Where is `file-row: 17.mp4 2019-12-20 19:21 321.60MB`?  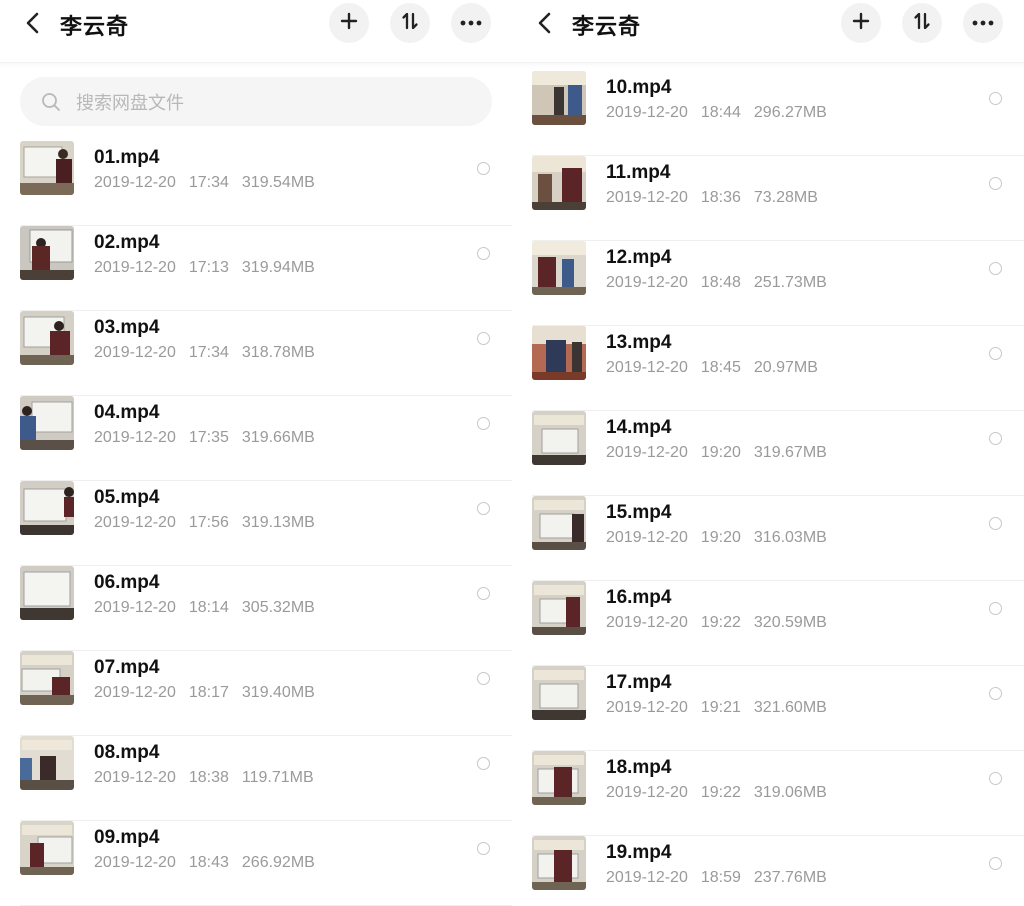
file-row: 17.mp4 2019-12-20 19:21 321.60MB is located at coordinates (768, 708).